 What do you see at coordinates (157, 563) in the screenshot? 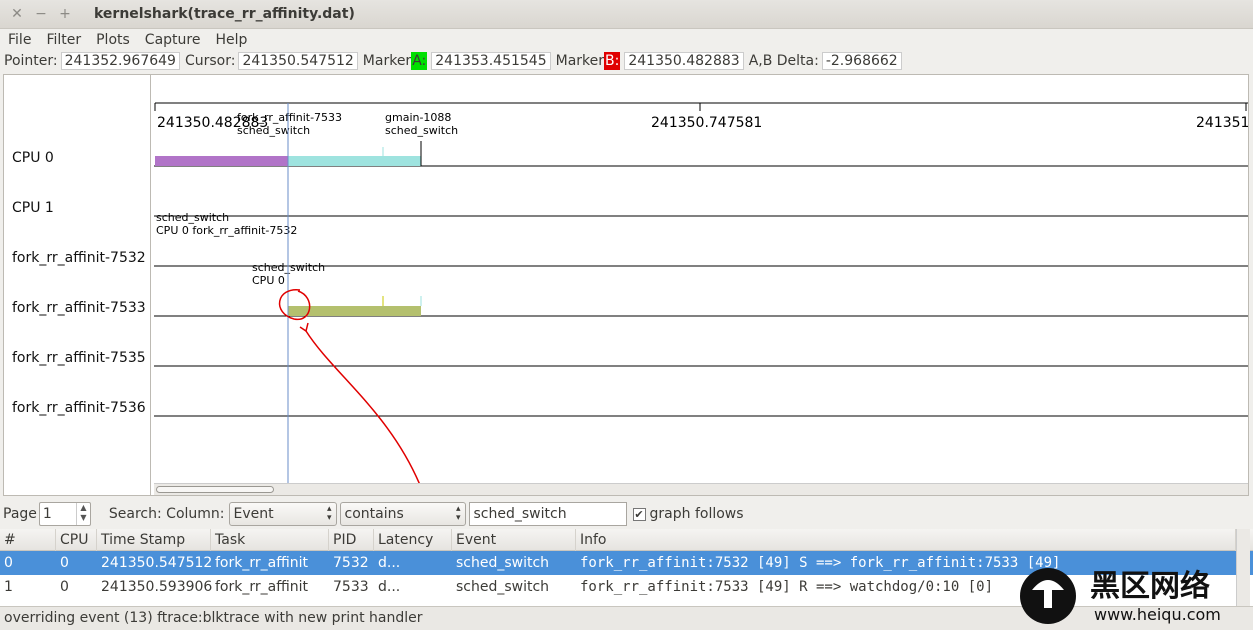
I see `cell-timestamp: 241350.547512` at bounding box center [157, 563].